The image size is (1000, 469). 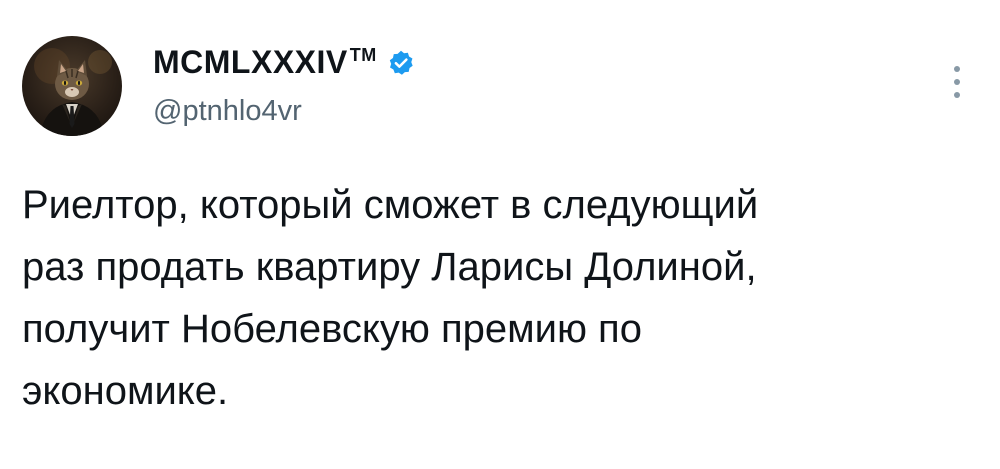 What do you see at coordinates (332, 329) in the screenshot?
I see `tweet-text-line: получит Нобелевскую премию по` at bounding box center [332, 329].